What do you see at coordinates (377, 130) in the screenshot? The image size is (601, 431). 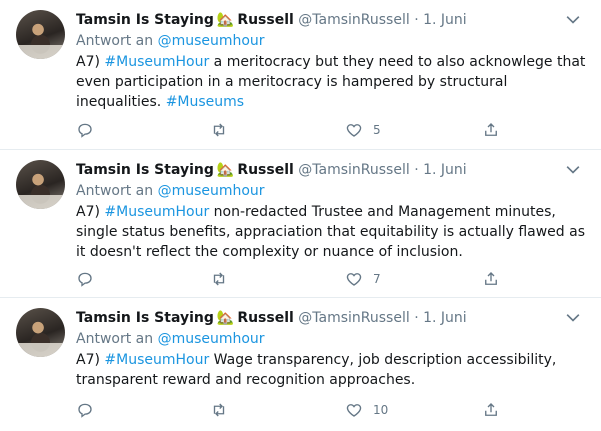 I see `like-count: 5` at bounding box center [377, 130].